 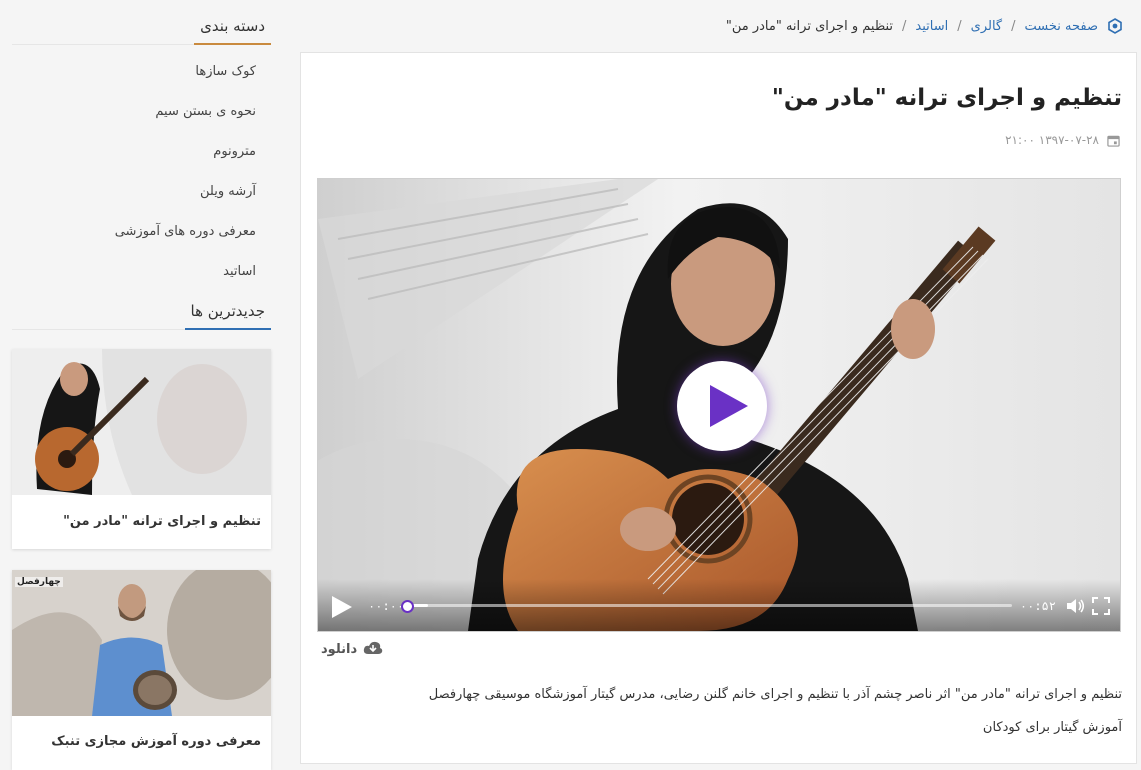 I want to click on post-thumbnail: چهارفصل, so click(x=141, y=643).